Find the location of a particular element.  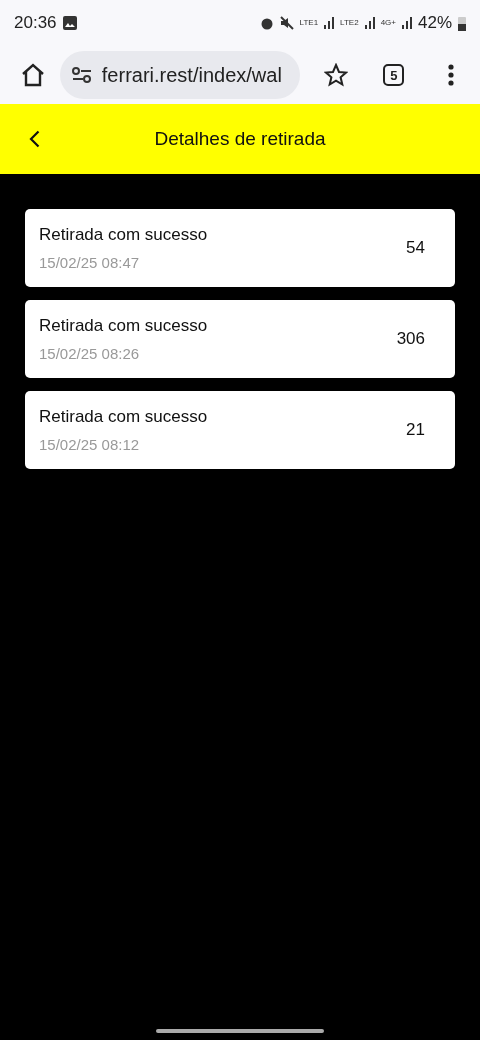

page-title: Detalhes de retirada is located at coordinates (240, 139).